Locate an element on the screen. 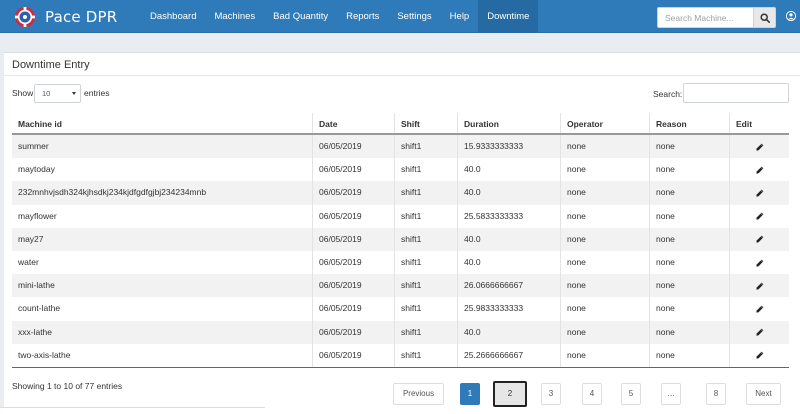 The height and width of the screenshot is (414, 800). page-3-button: 3 is located at coordinates (551, 394).